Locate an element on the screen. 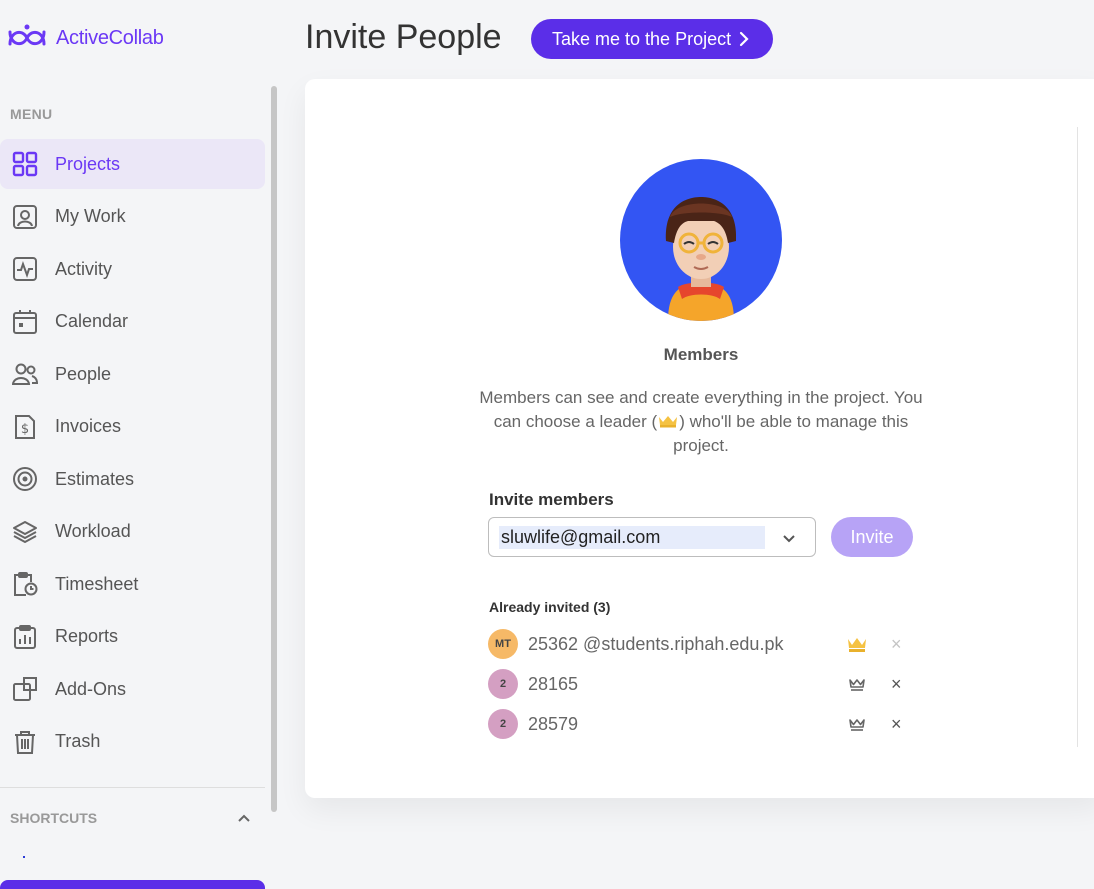  already-invited-count: (3) is located at coordinates (602, 607).